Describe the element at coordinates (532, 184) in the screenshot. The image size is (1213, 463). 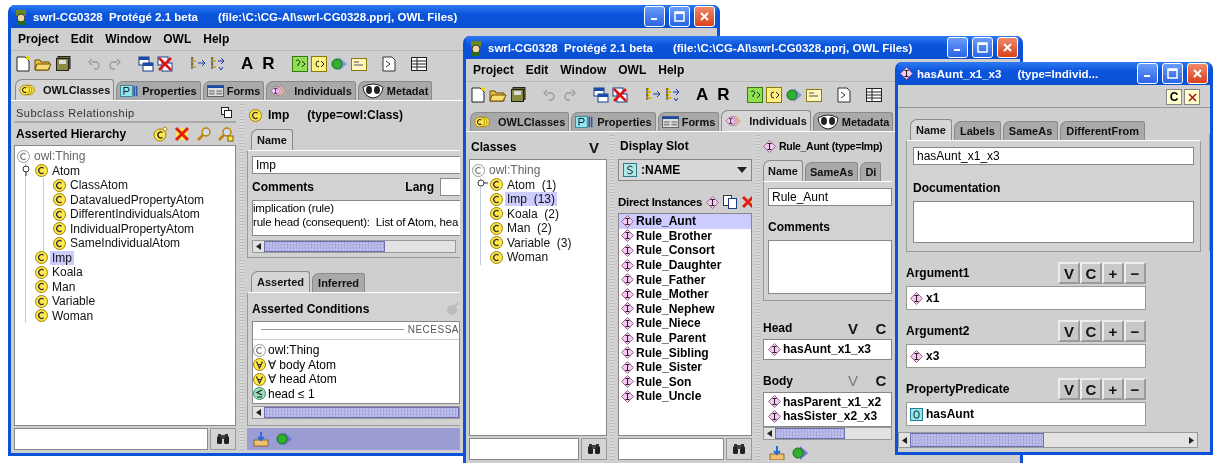
I see `tree-item: Atom (1)` at that location.